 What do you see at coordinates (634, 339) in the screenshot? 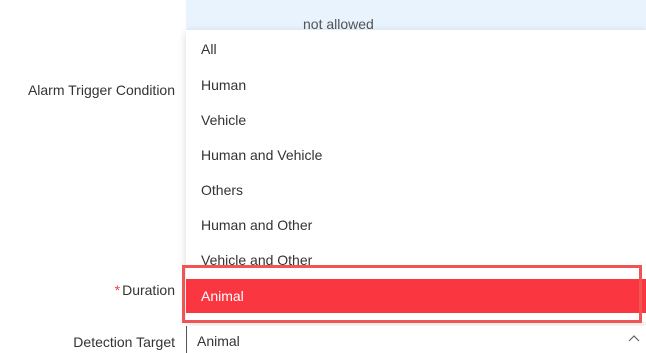
I see `chevron-up-icon` at bounding box center [634, 339].